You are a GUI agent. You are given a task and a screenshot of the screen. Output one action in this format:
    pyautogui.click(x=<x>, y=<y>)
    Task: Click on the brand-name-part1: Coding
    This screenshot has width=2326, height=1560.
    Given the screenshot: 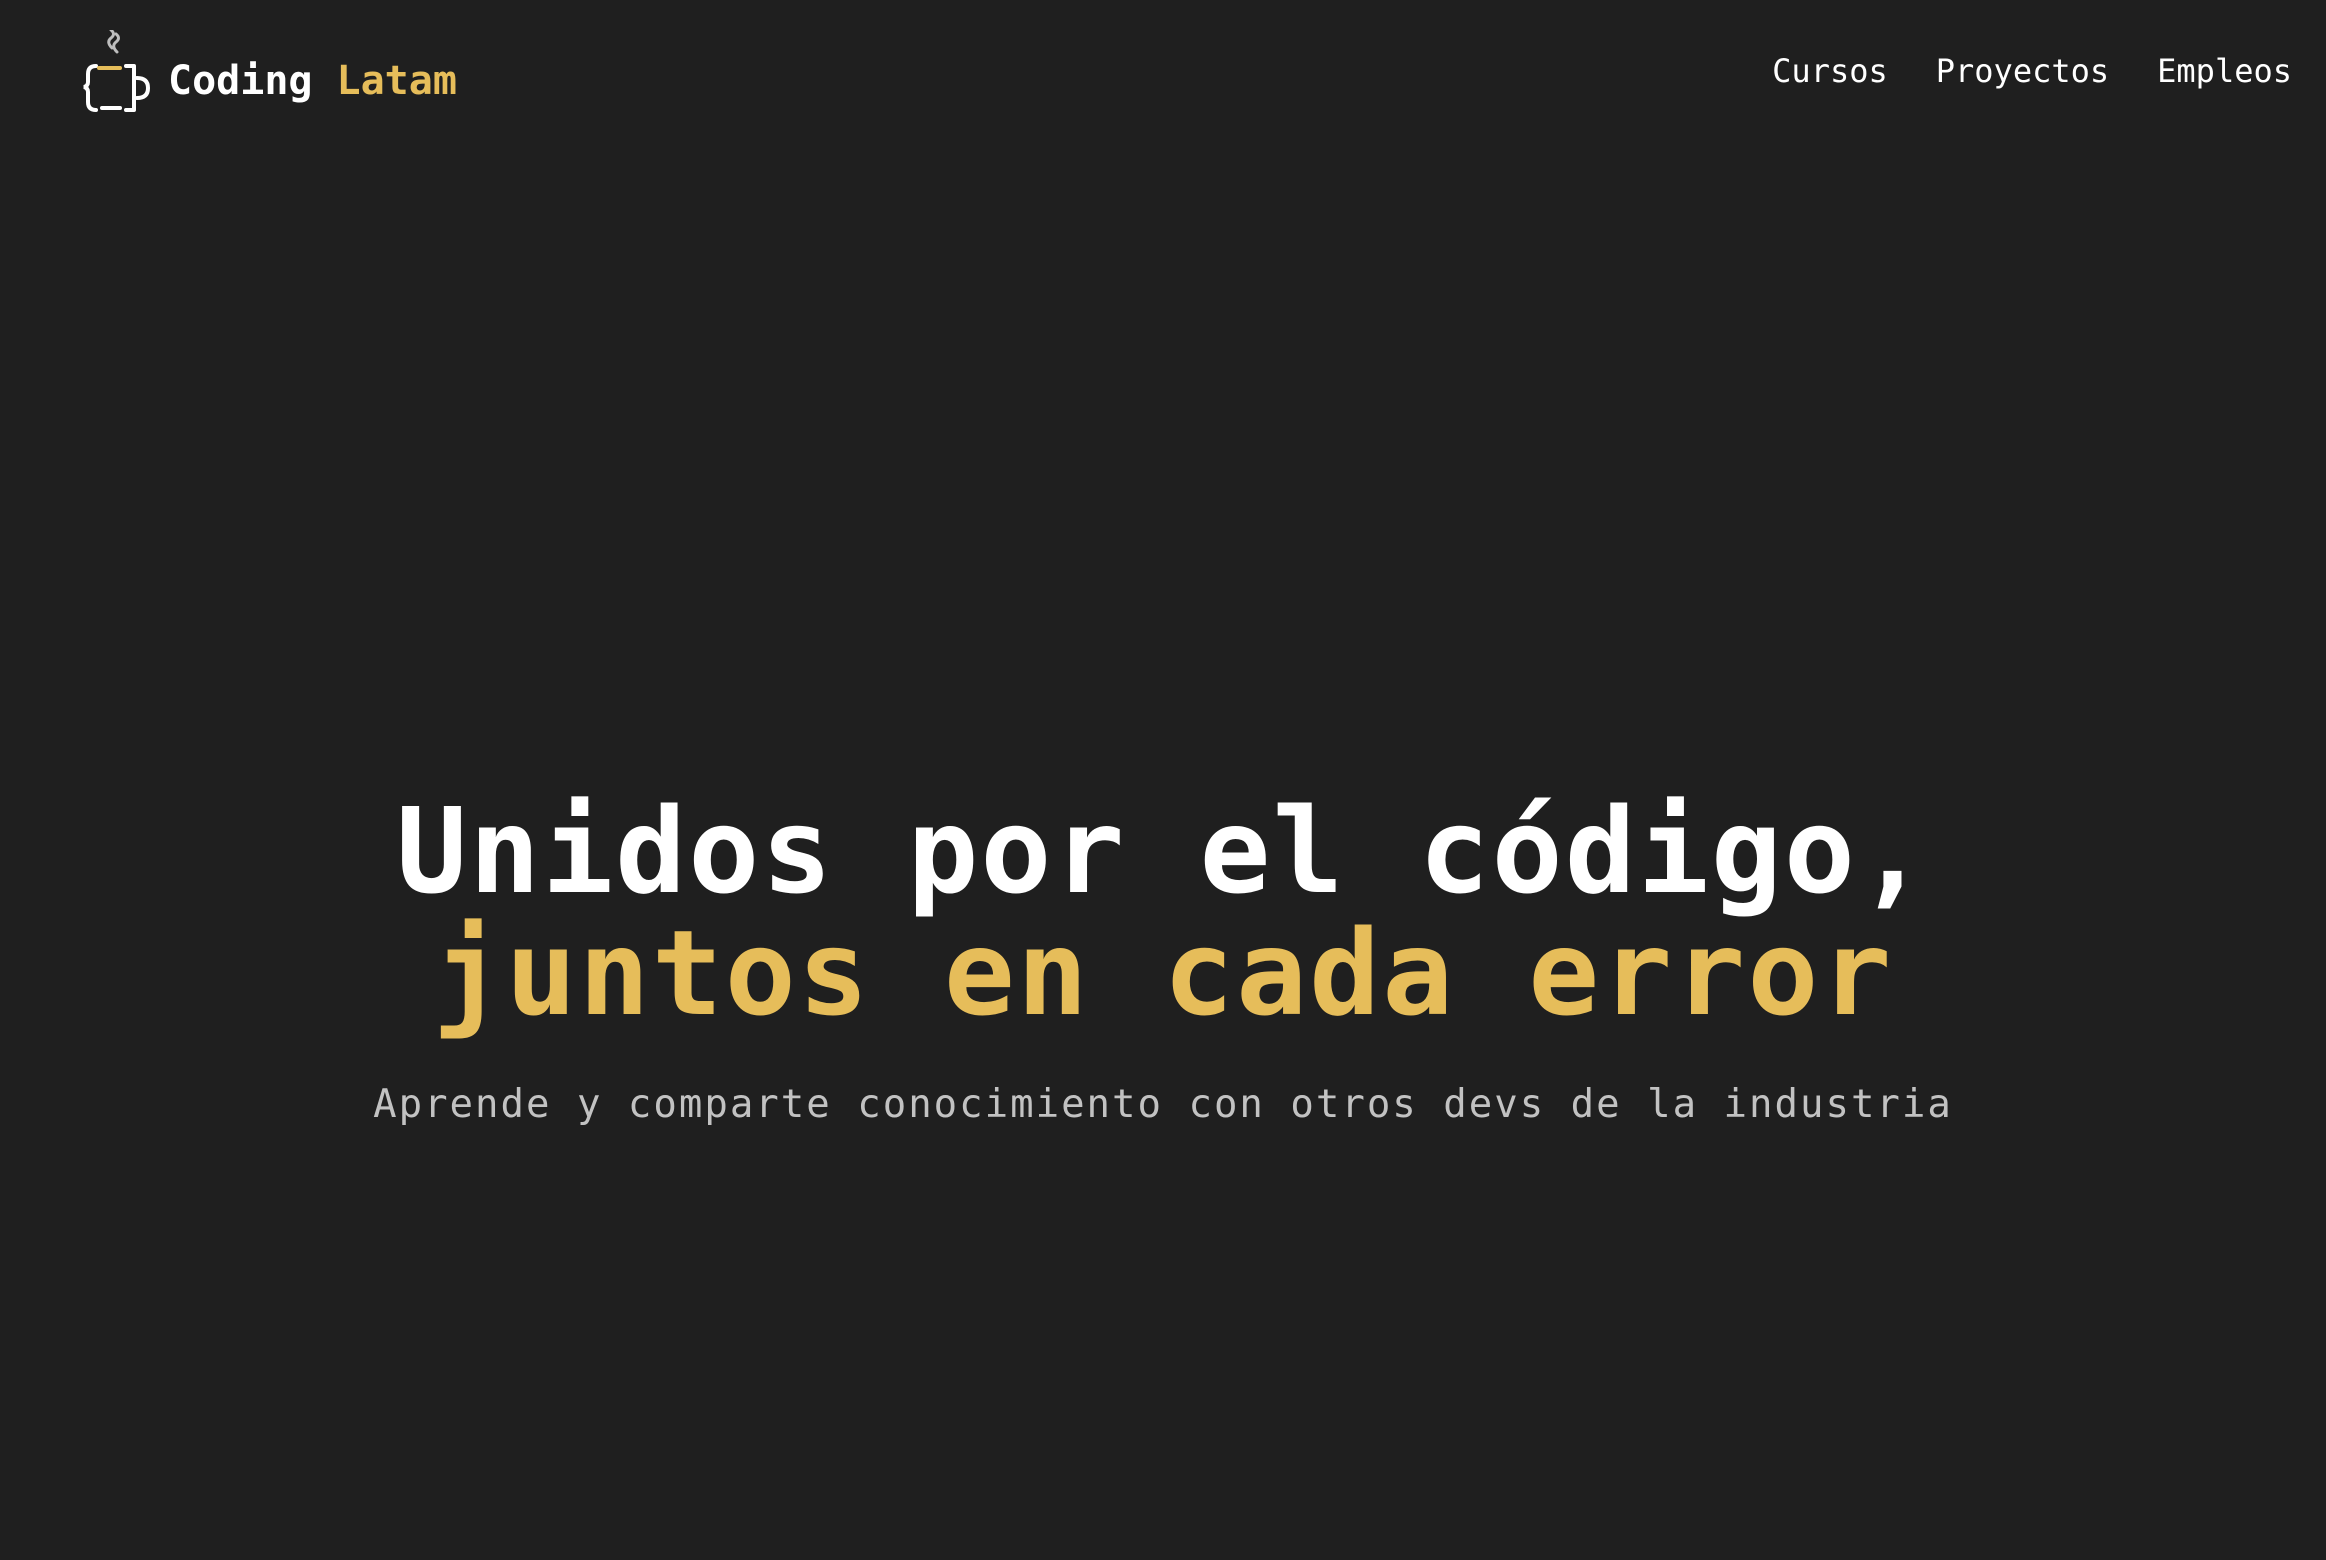 What is the action you would take?
    pyautogui.click(x=240, y=81)
    